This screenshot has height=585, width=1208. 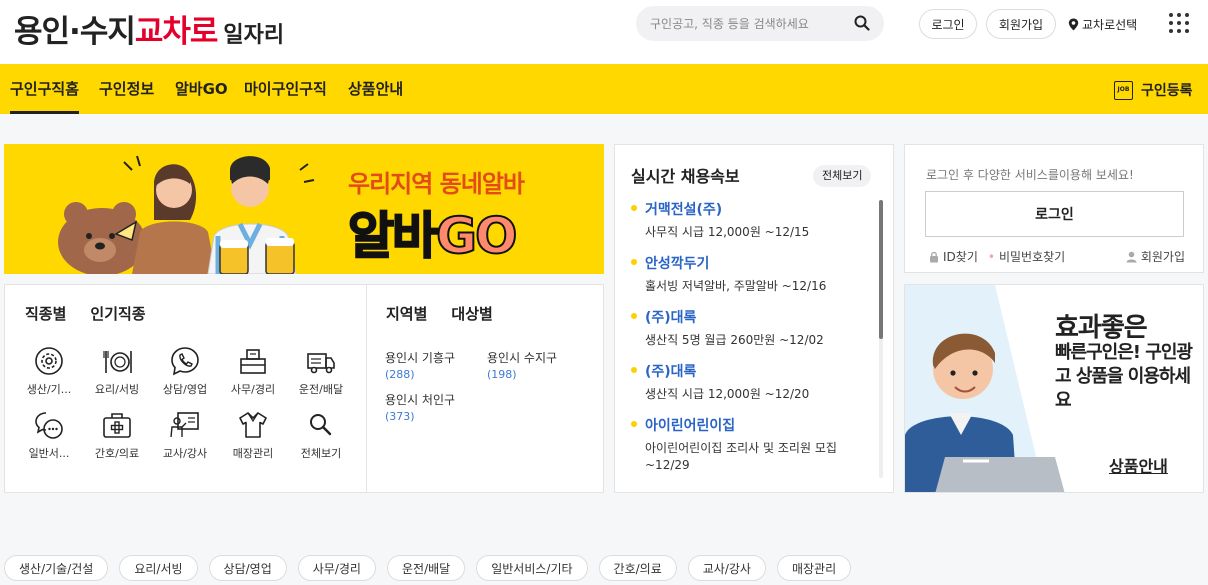 What do you see at coordinates (1054, 214) in the screenshot?
I see `login-button: 로그인` at bounding box center [1054, 214].